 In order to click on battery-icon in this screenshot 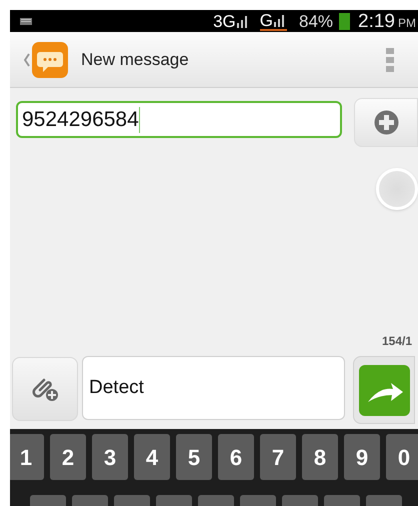, I will do `click(344, 21)`.